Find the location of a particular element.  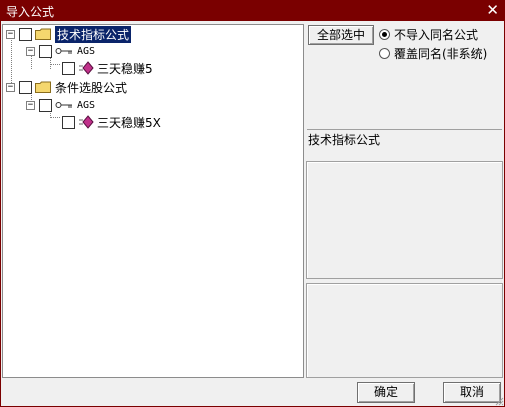

tree-node-formula: 三天稳赚5X is located at coordinates (111, 122).